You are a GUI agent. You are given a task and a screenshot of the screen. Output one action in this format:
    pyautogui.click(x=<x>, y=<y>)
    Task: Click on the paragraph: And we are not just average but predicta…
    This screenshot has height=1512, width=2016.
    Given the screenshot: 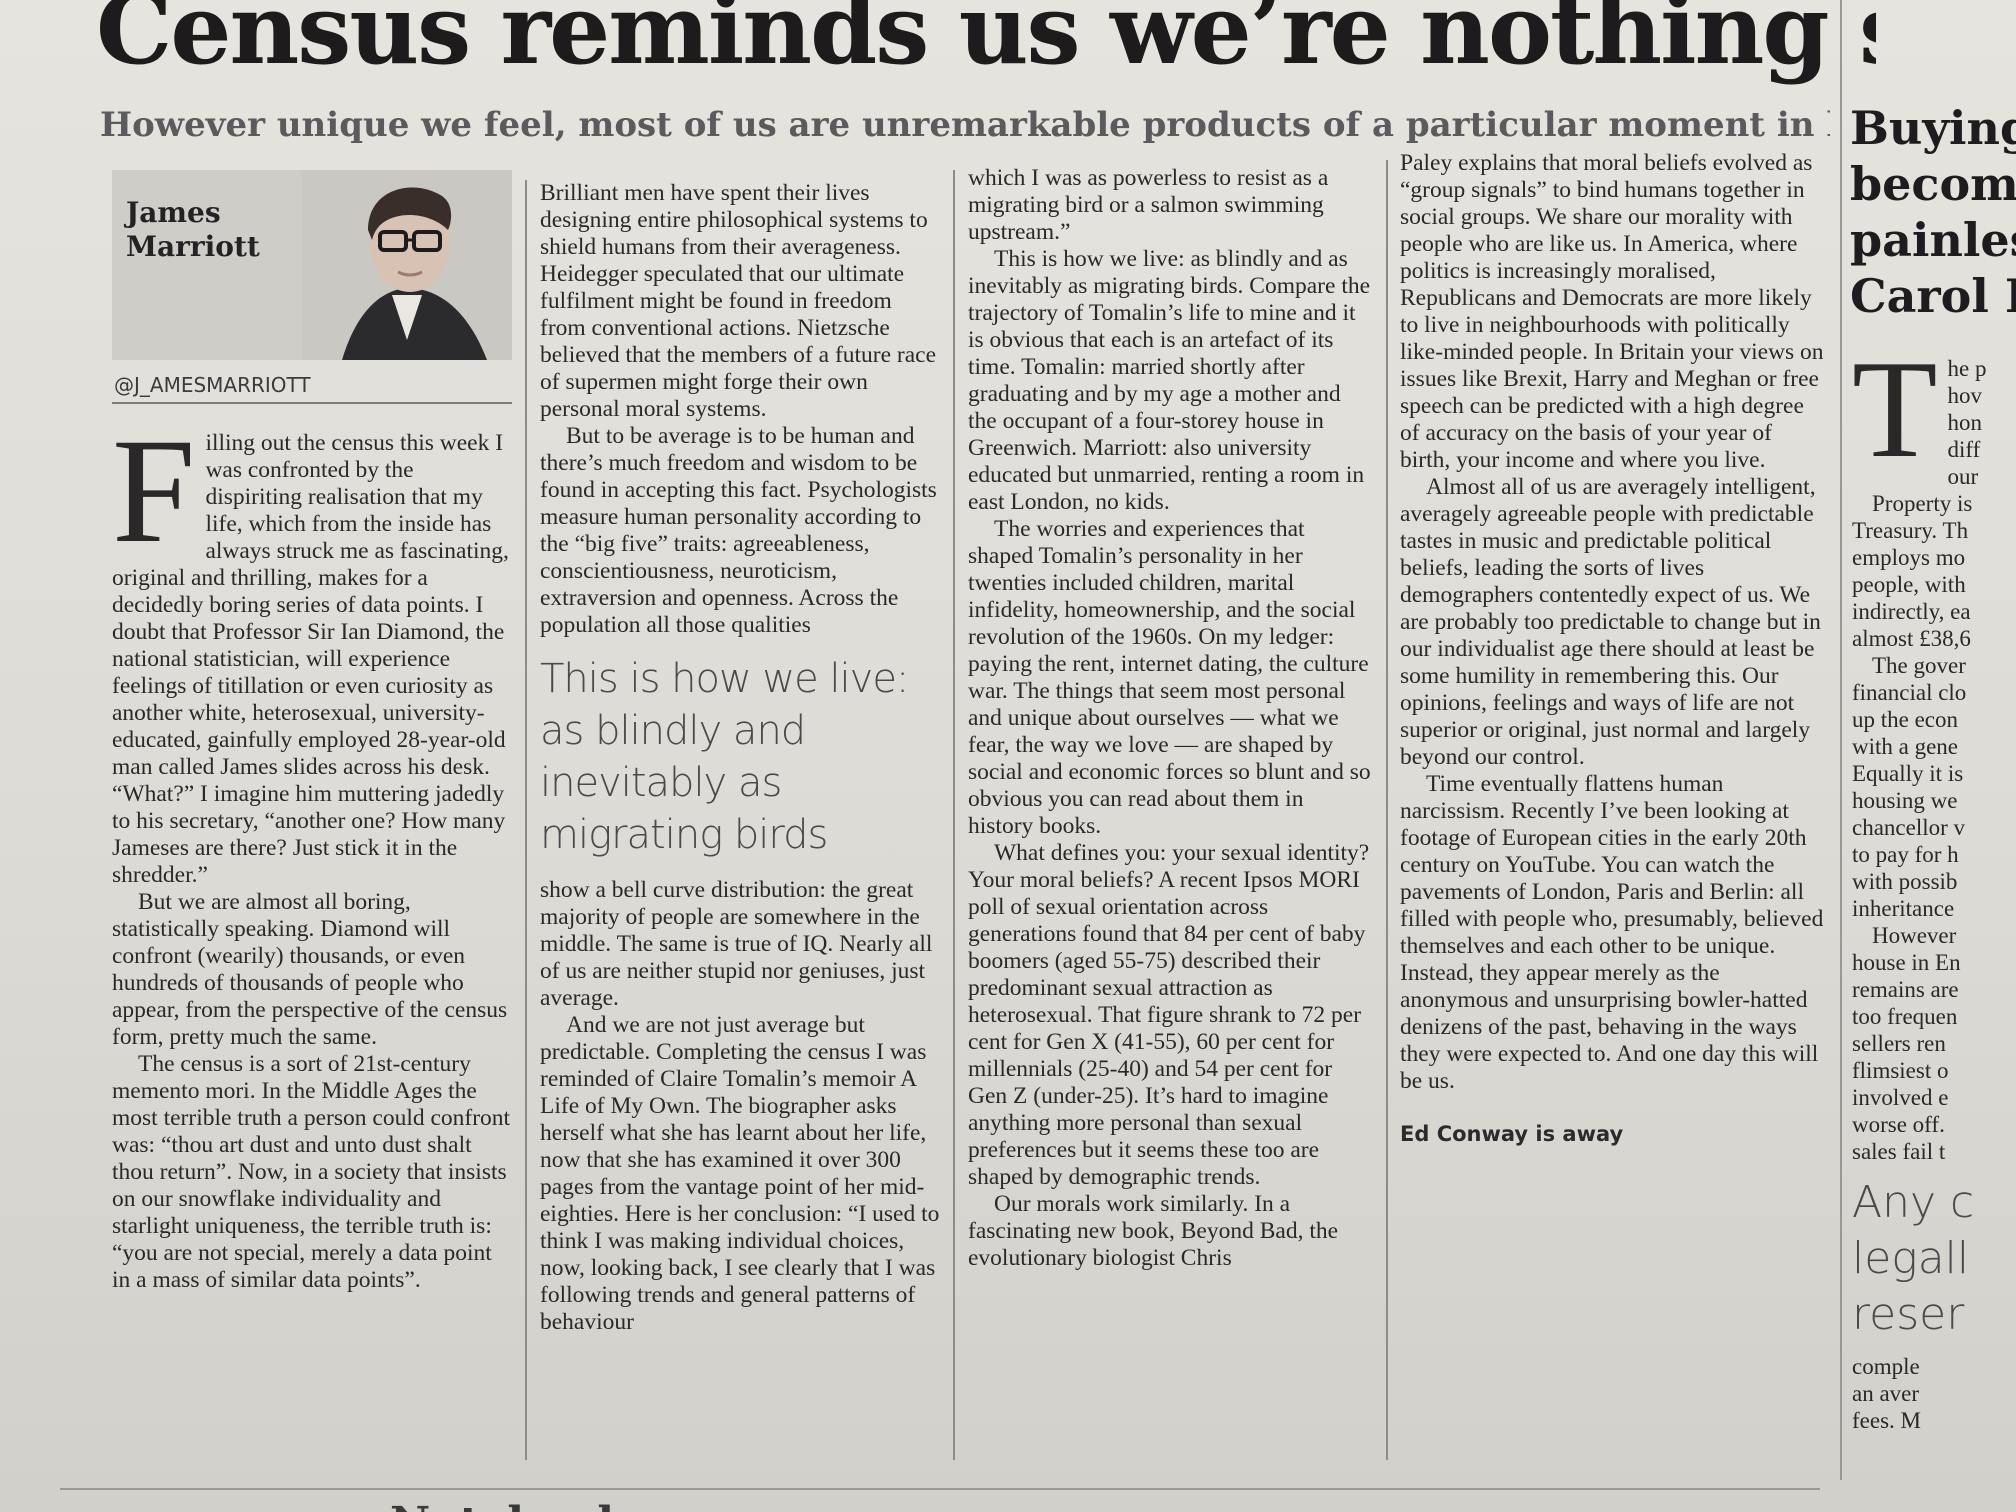 What is the action you would take?
    pyautogui.click(x=740, y=1173)
    